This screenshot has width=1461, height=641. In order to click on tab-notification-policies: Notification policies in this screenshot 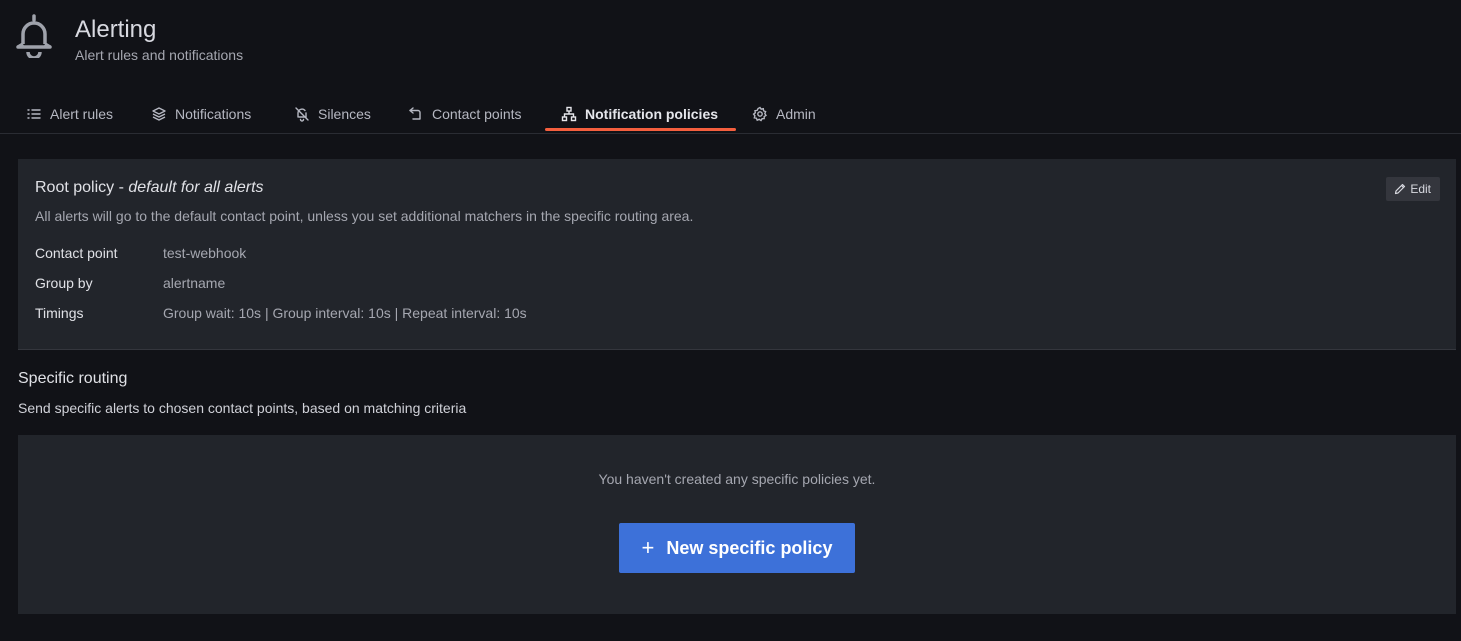, I will do `click(639, 114)`.